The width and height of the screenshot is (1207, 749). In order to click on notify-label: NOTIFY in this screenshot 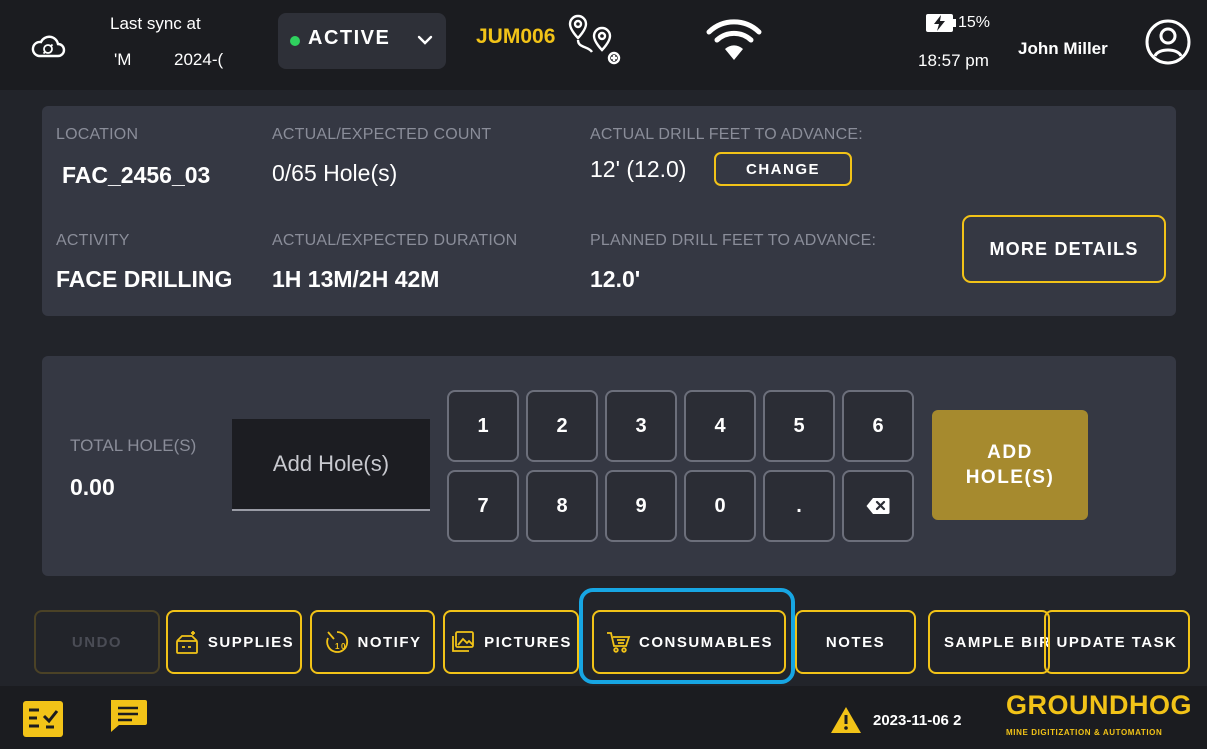, I will do `click(389, 642)`.